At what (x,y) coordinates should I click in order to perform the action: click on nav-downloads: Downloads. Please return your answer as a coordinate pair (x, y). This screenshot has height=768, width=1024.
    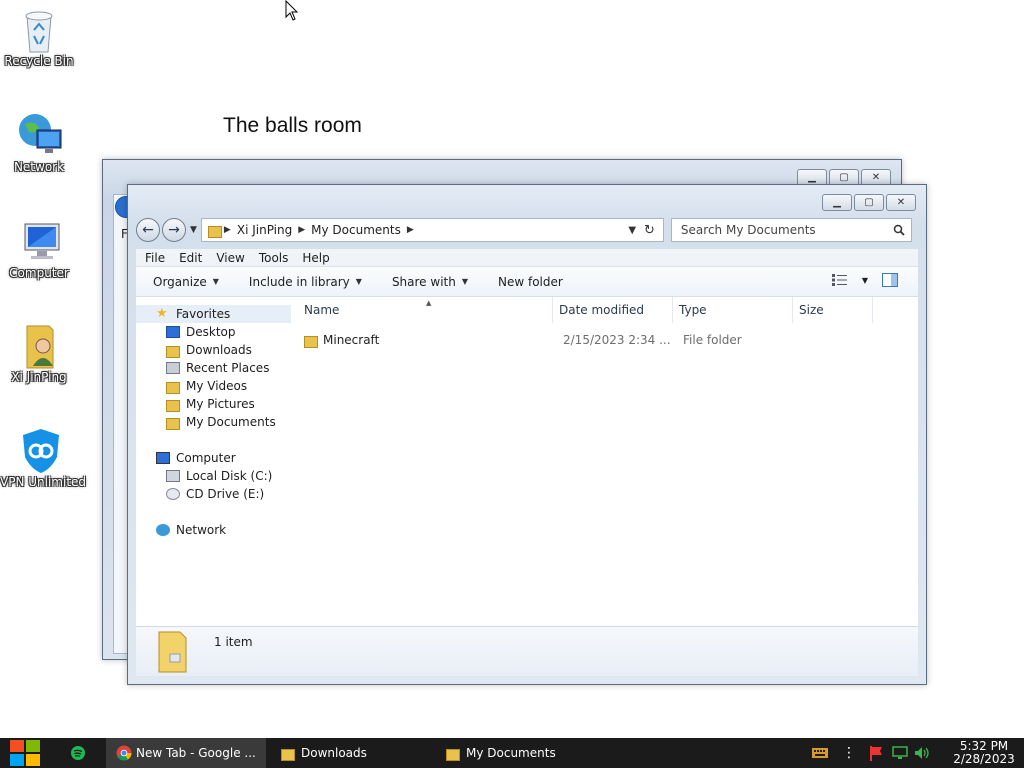
    Looking at the image, I should click on (216, 350).